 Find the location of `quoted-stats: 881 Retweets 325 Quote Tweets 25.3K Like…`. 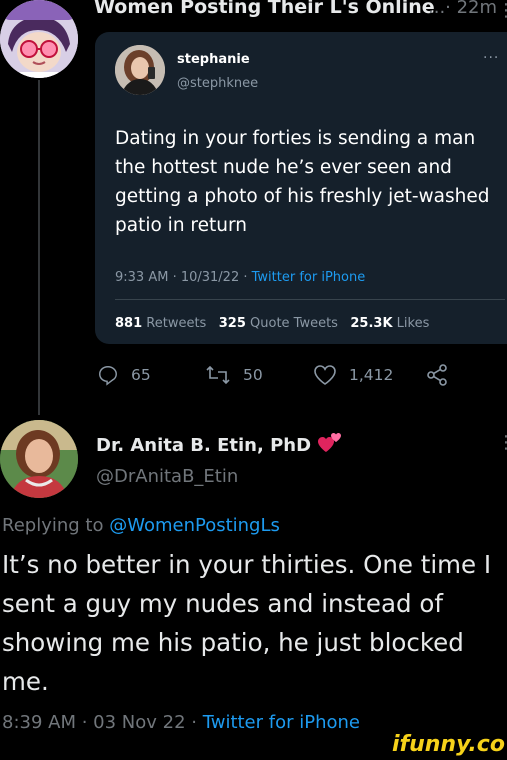

quoted-stats: 881 Retweets 325 Quote Tweets 25.3K Like… is located at coordinates (272, 323).